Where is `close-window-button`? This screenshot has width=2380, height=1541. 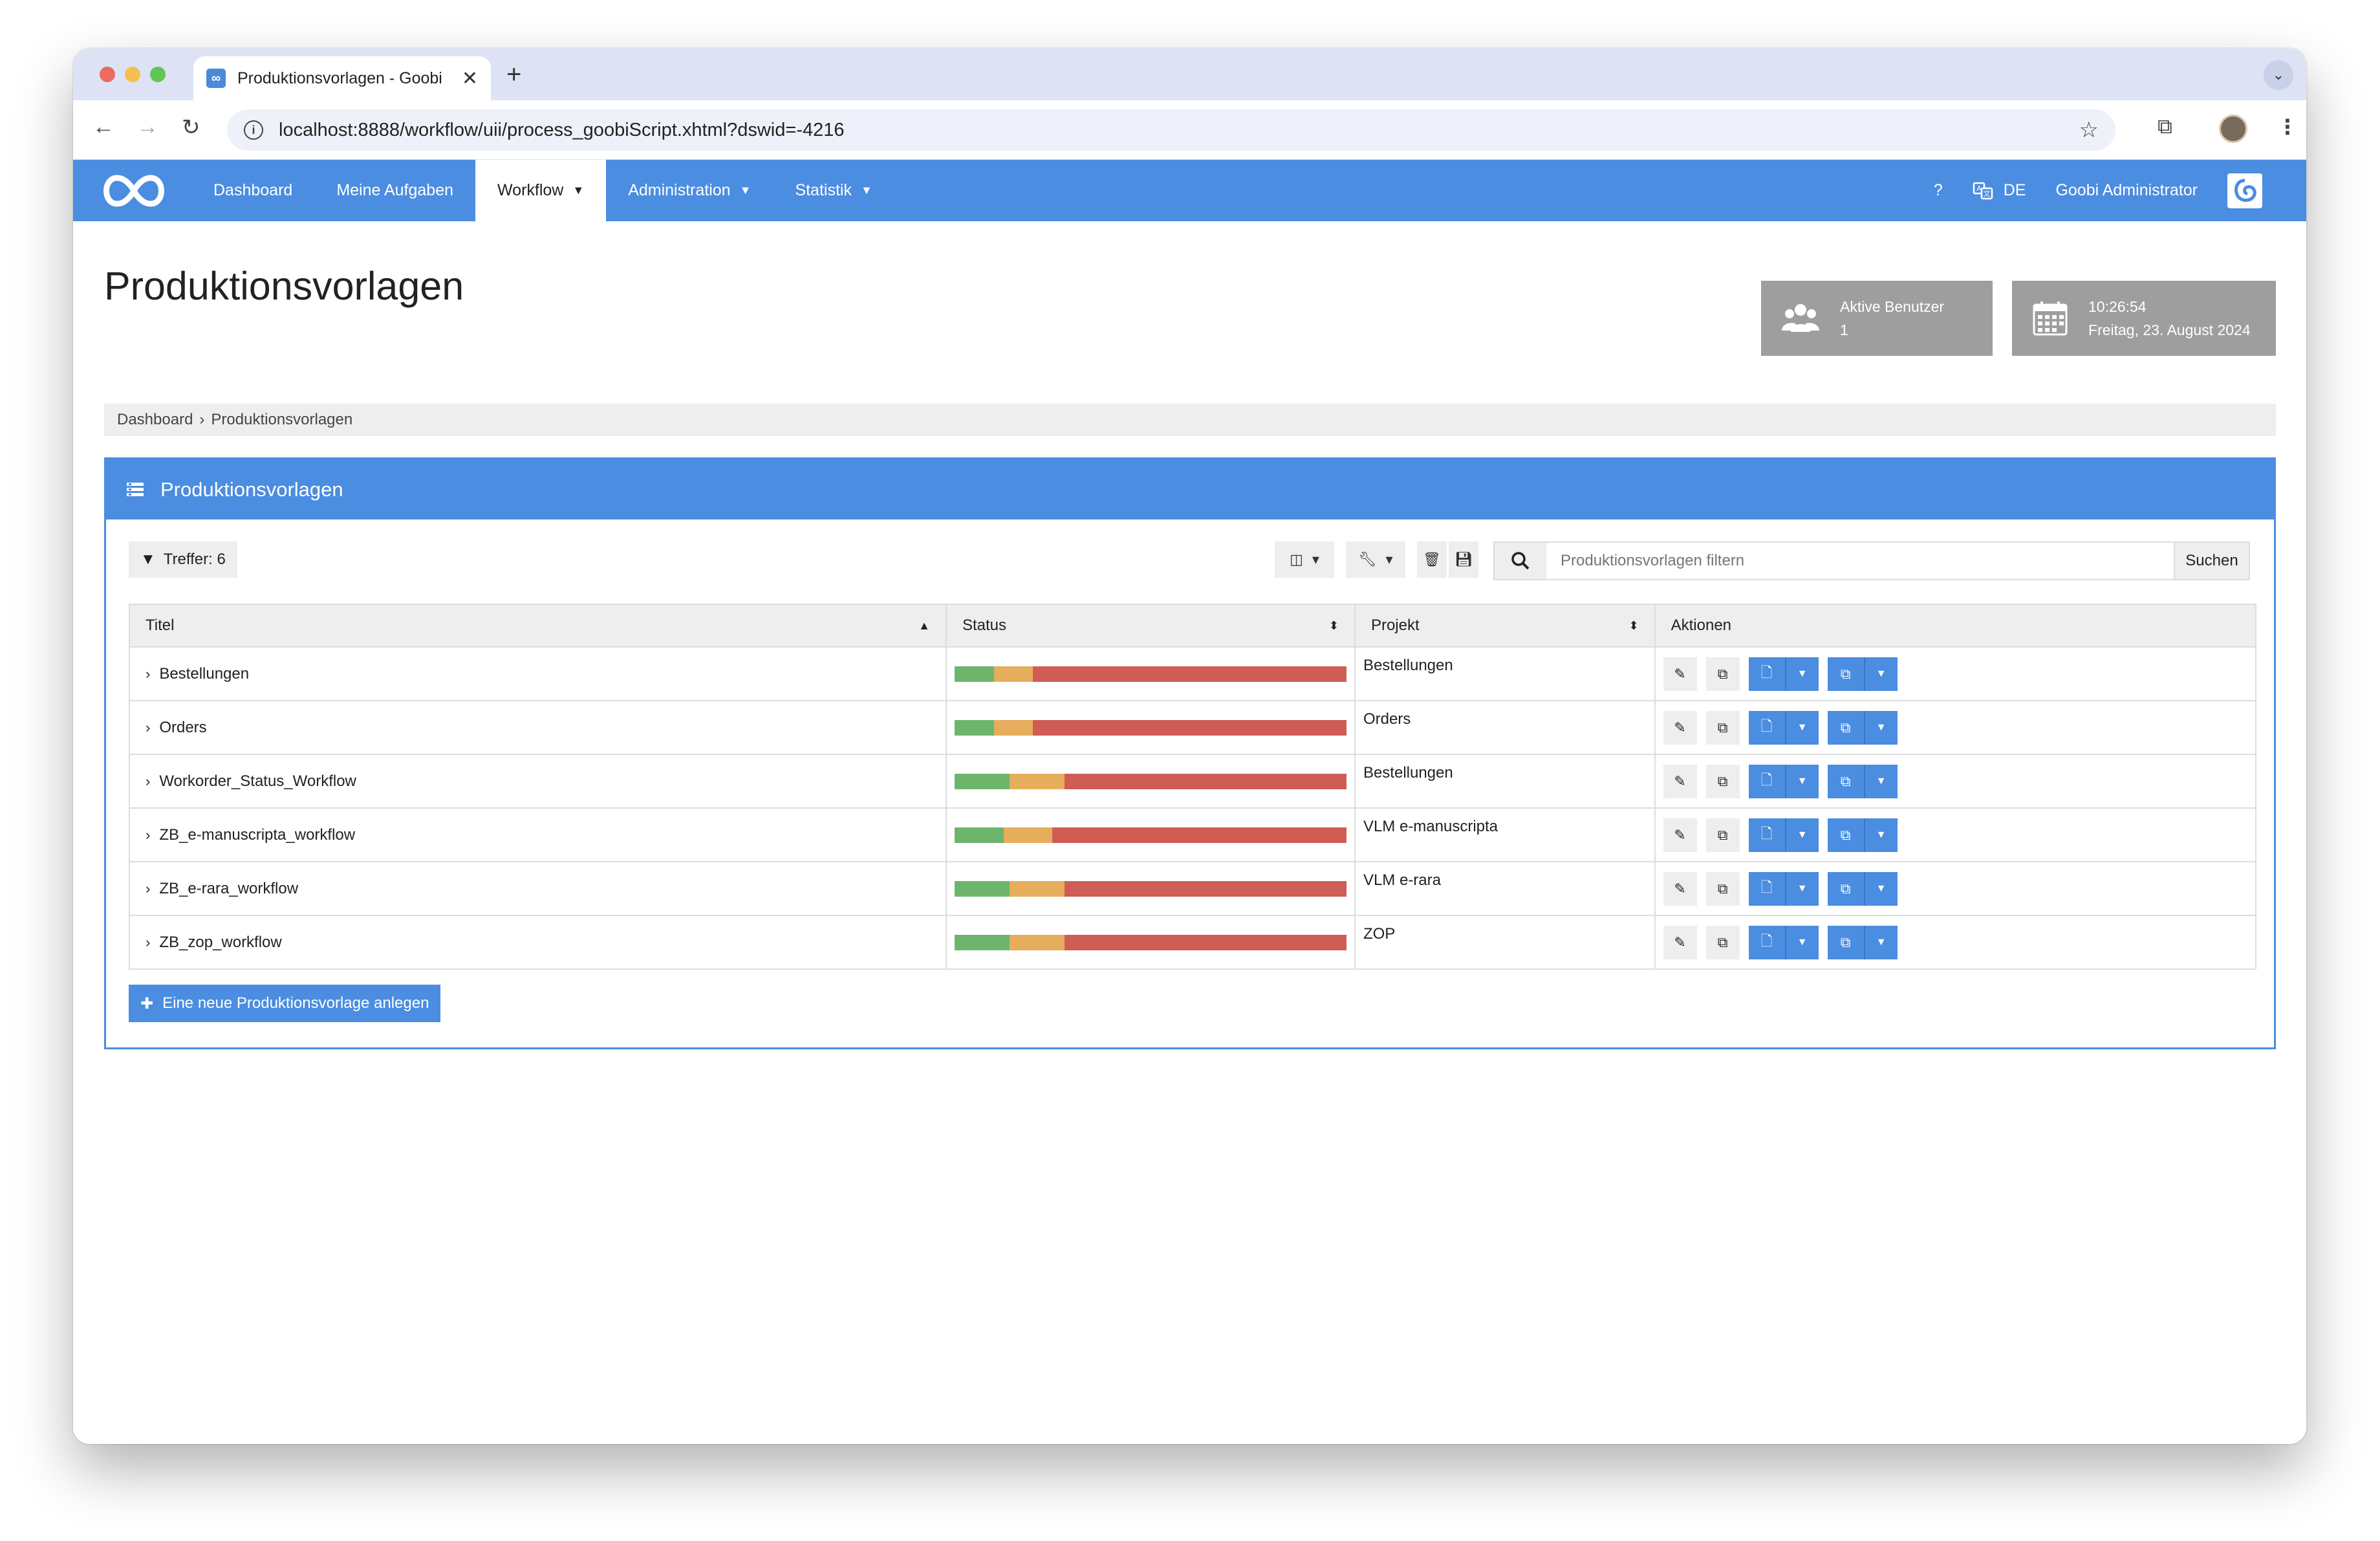 close-window-button is located at coordinates (107, 74).